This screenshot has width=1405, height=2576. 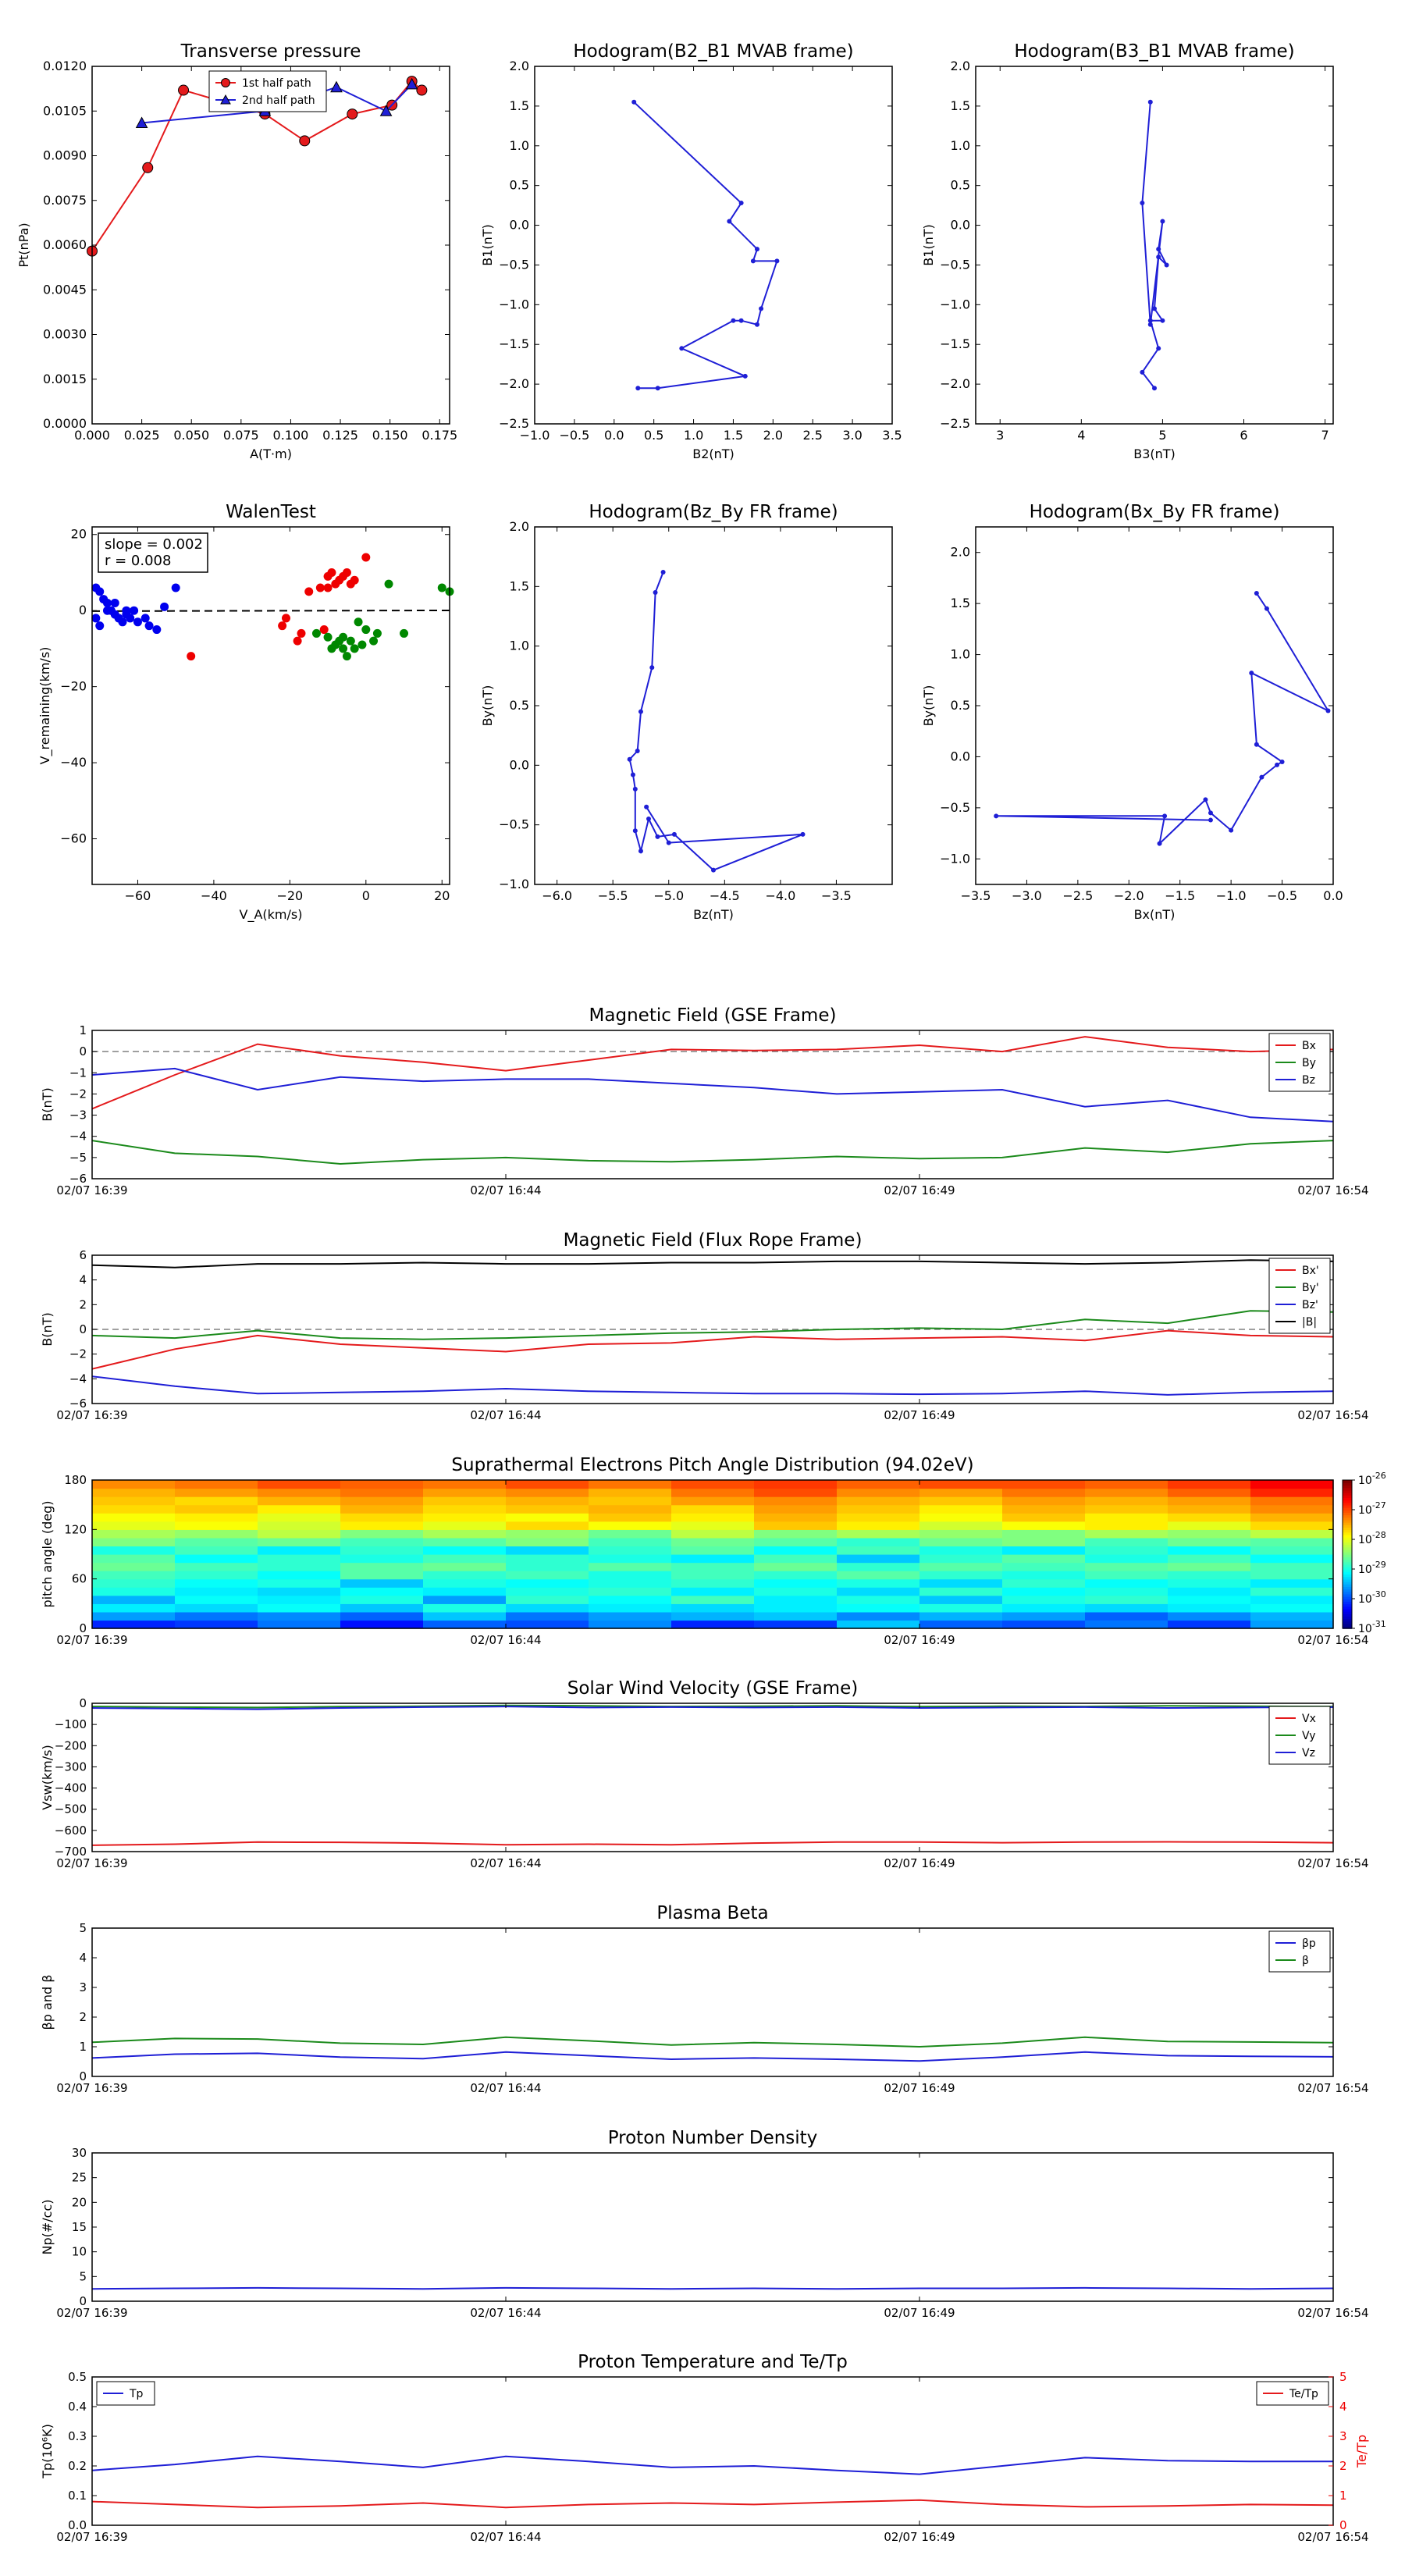 I want to click on x-tick-label: 3, so click(x=1000, y=435).